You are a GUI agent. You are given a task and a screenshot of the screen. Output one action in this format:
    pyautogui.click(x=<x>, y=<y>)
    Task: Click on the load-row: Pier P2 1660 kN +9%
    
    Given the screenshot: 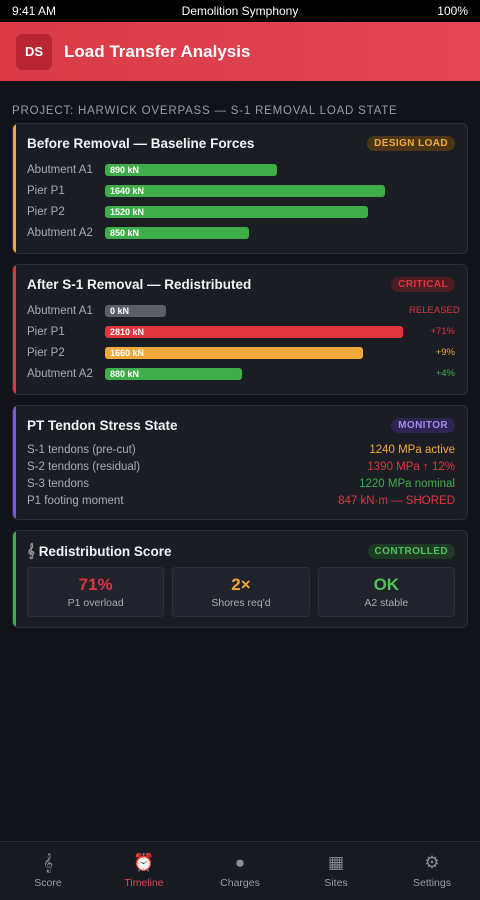 What is the action you would take?
    pyautogui.click(x=241, y=352)
    